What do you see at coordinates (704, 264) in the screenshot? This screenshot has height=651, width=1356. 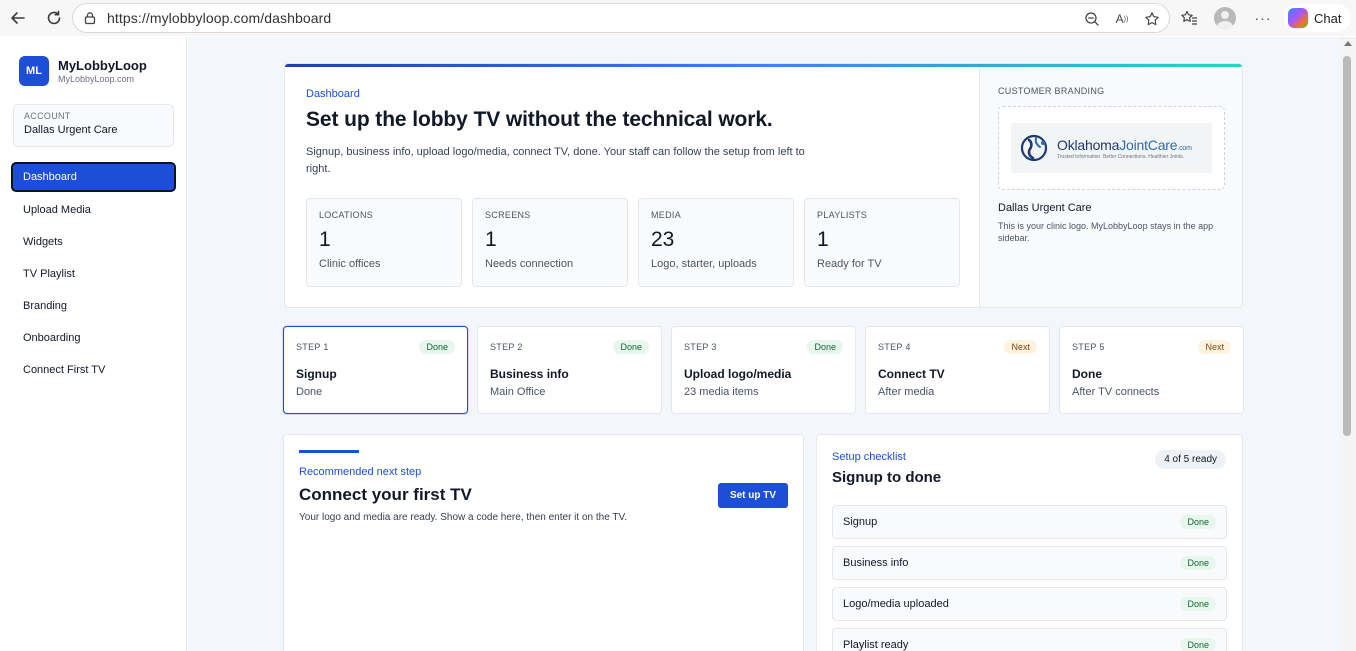 I see `stat-sub: Logo, starter, uploads` at bounding box center [704, 264].